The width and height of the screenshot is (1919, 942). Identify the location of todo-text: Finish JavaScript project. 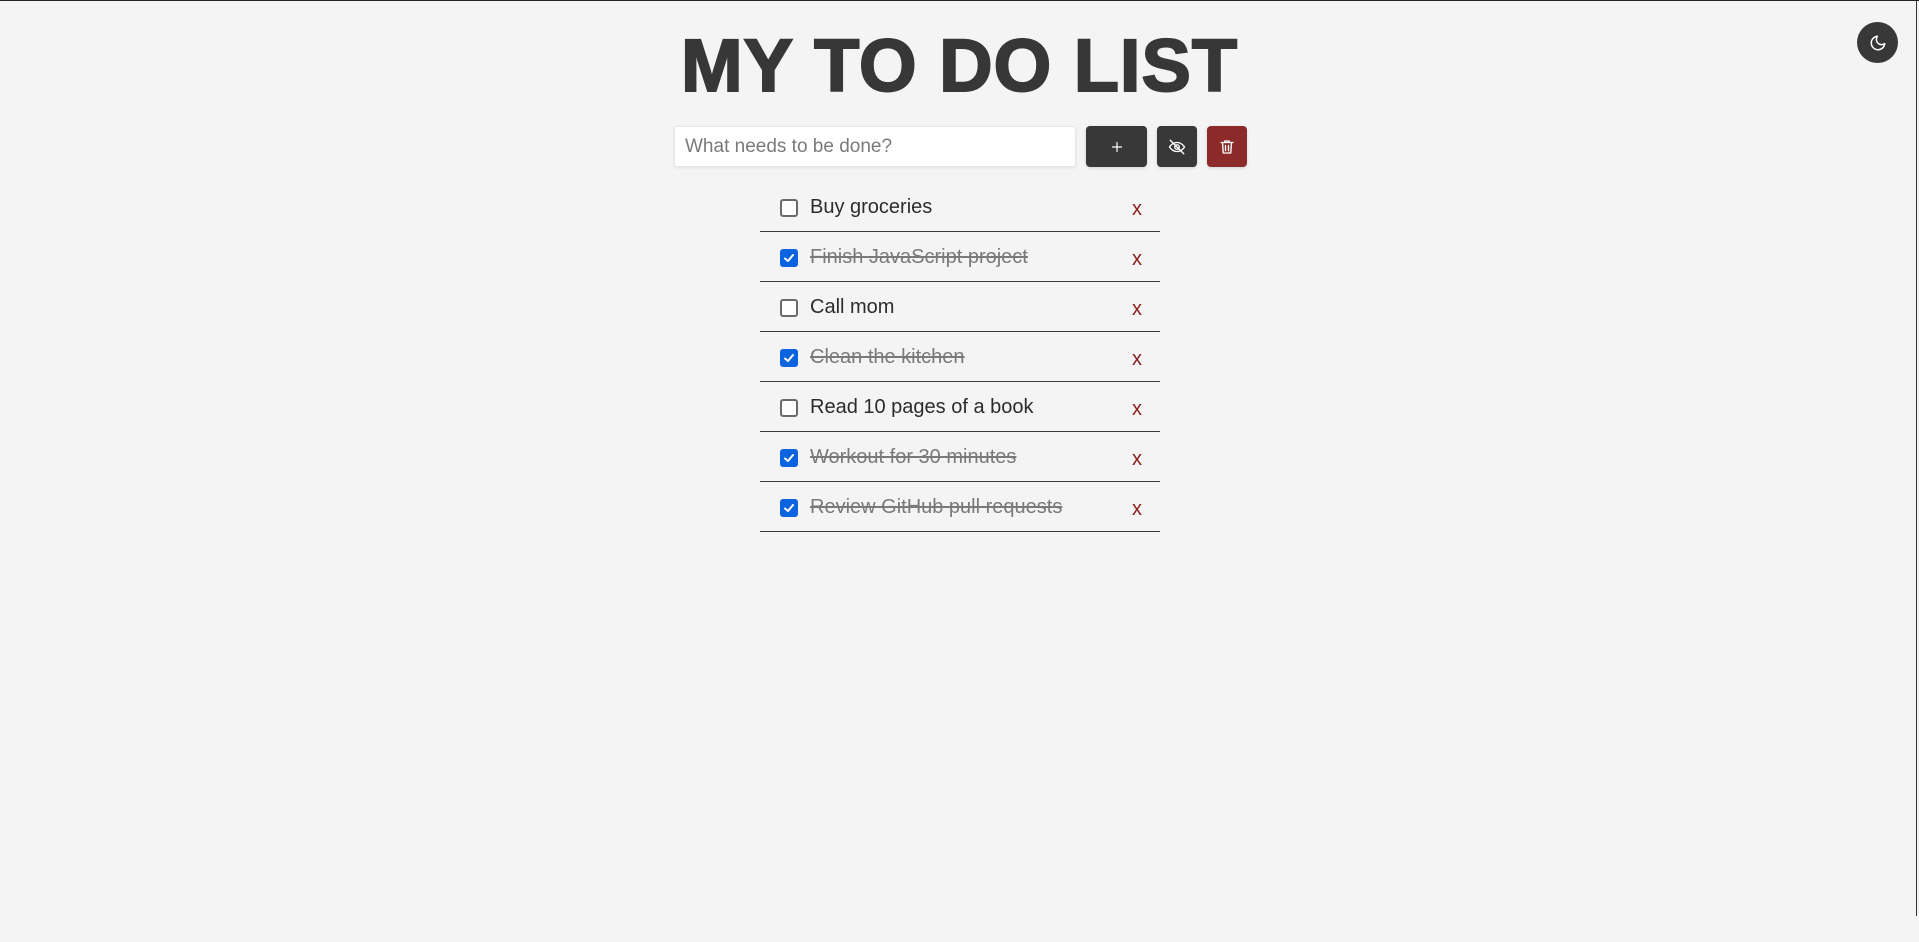
(919, 257).